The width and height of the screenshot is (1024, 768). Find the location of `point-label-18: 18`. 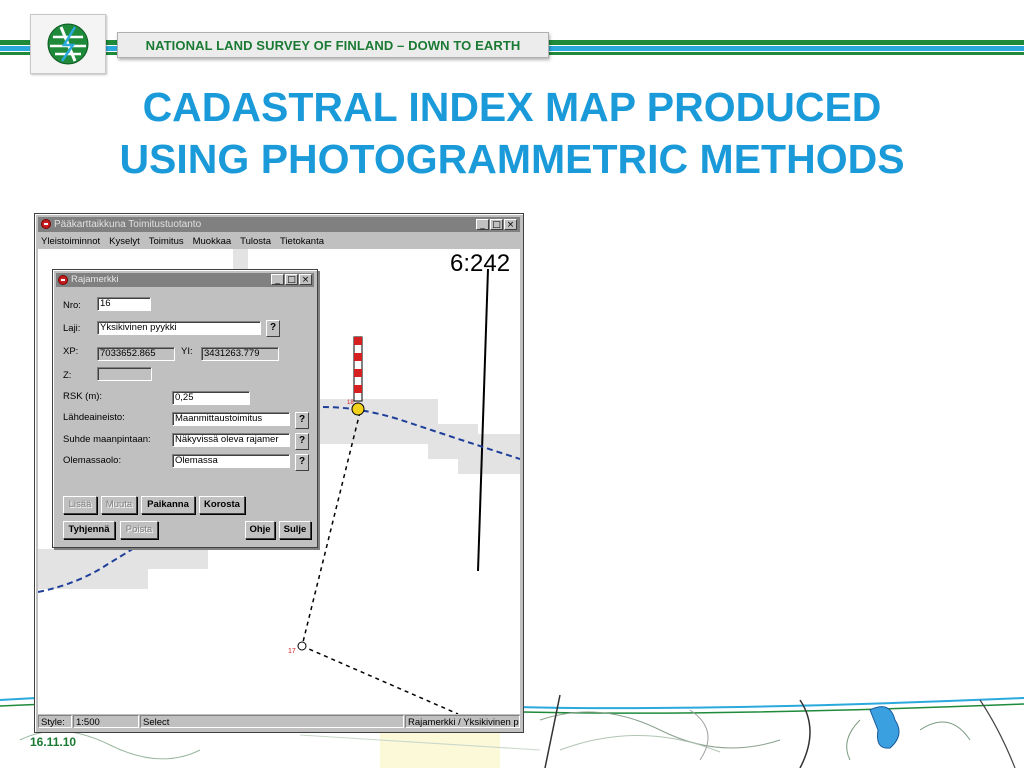

point-label-18: 18 is located at coordinates (350, 403).